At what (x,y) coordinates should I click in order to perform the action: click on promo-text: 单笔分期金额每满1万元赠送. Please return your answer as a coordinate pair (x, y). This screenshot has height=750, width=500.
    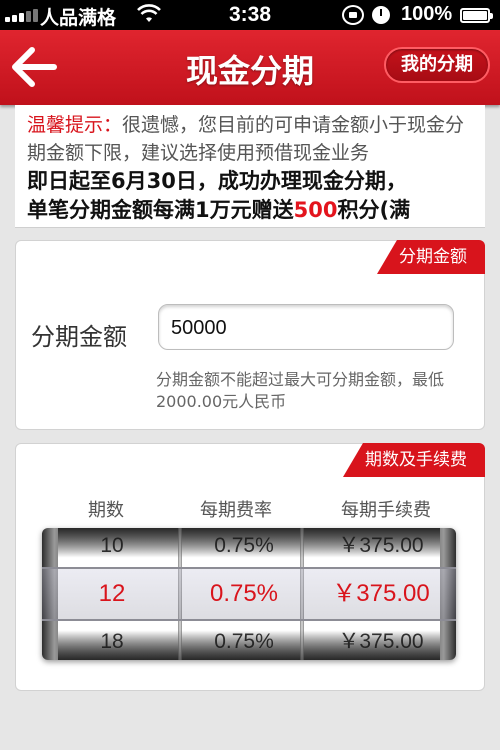
    Looking at the image, I should click on (160, 210).